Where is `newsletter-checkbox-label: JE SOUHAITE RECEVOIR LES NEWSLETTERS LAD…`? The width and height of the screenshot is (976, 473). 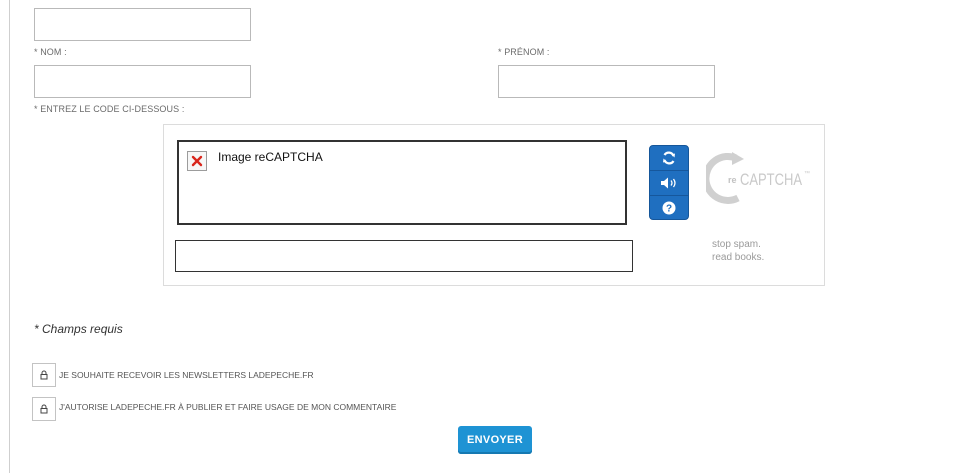 newsletter-checkbox-label: JE SOUHAITE RECEVOIR LES NEWSLETTERS LAD… is located at coordinates (186, 375).